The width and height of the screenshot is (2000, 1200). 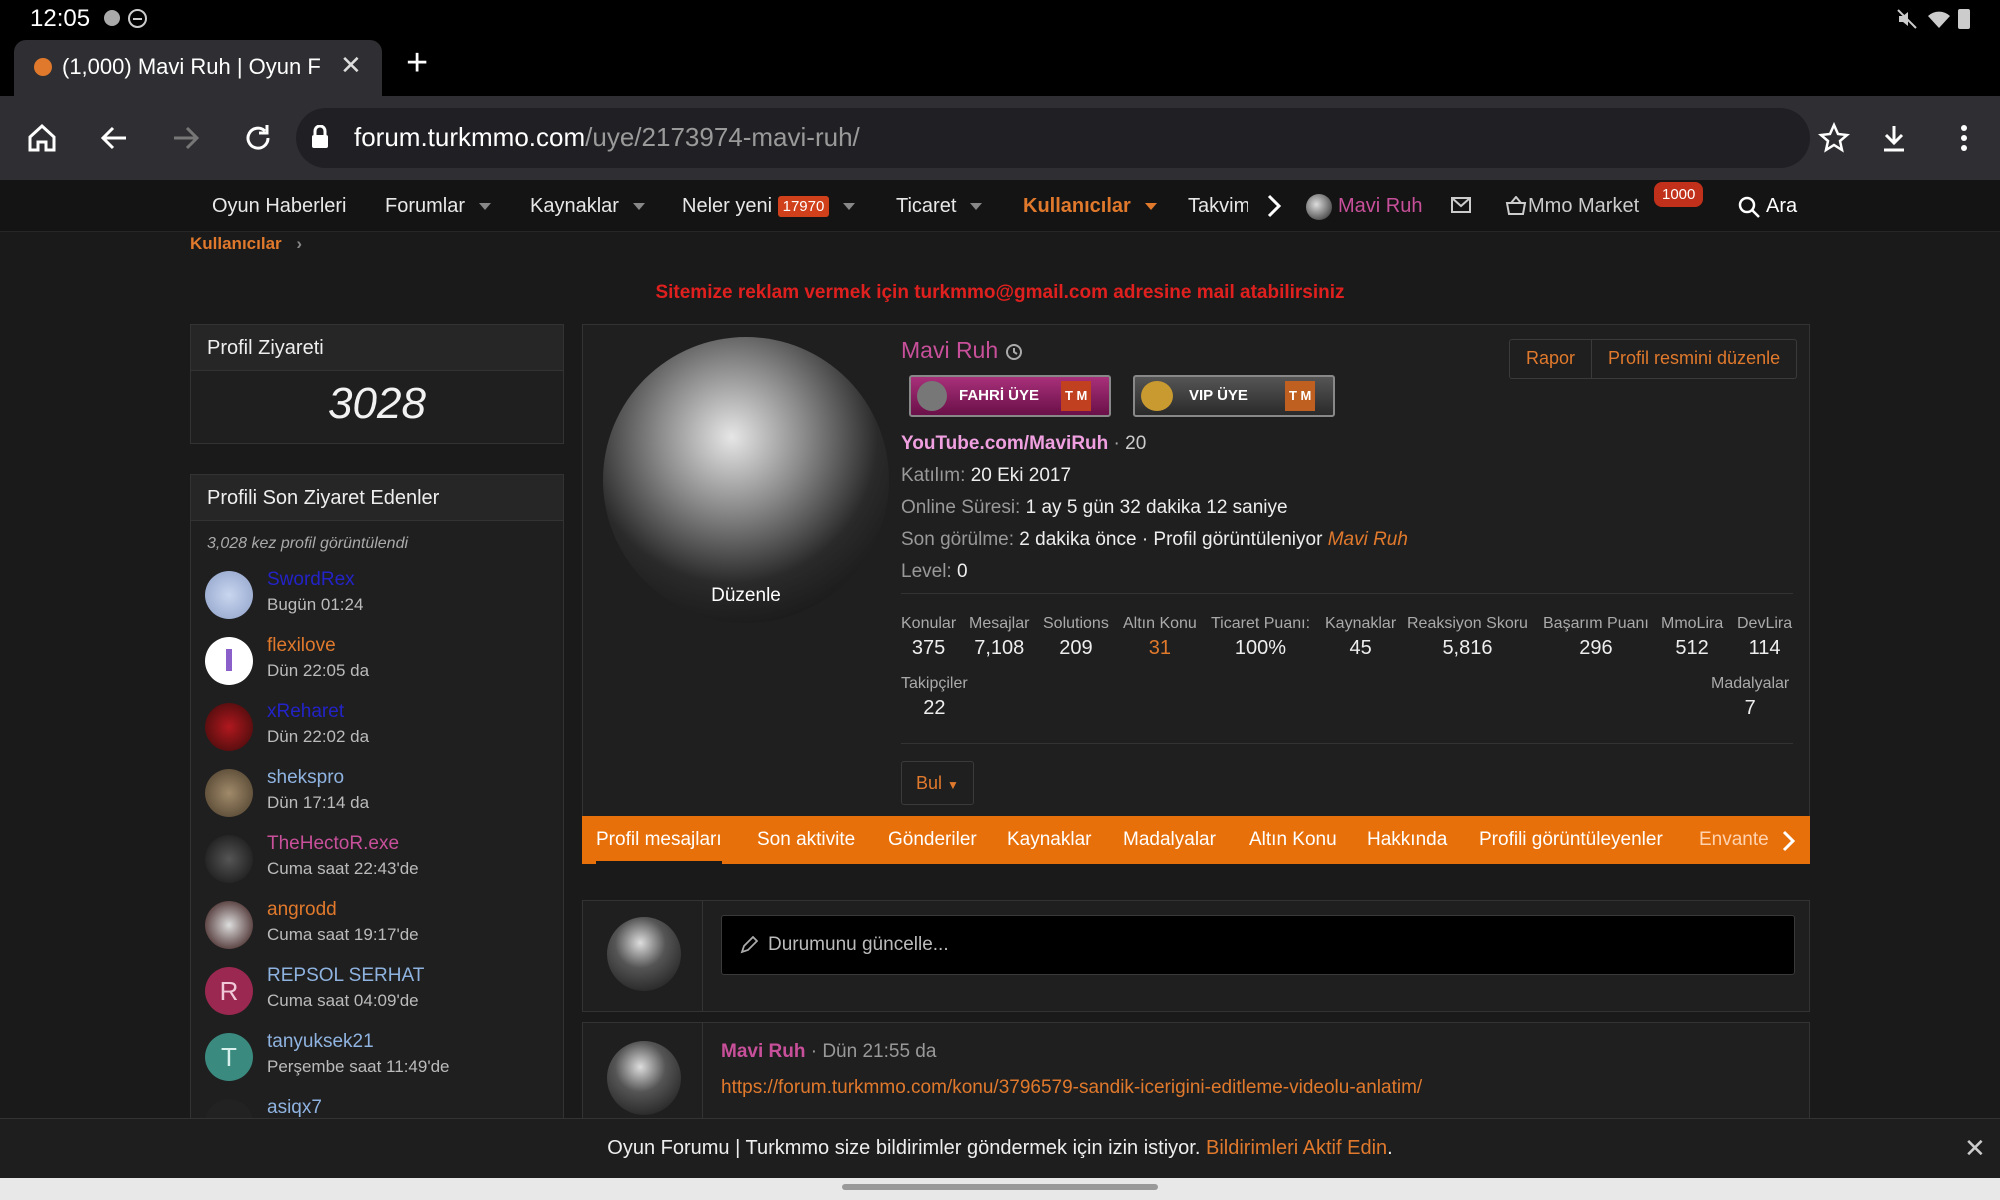 What do you see at coordinates (746, 596) in the screenshot?
I see `edit-avatar-link: Düzenle` at bounding box center [746, 596].